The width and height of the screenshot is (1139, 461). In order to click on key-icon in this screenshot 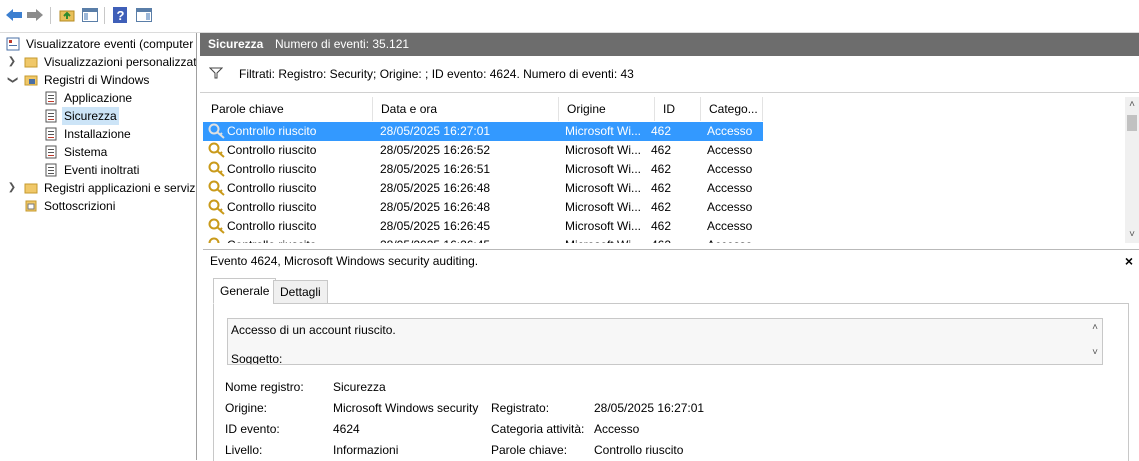, I will do `click(217, 240)`.